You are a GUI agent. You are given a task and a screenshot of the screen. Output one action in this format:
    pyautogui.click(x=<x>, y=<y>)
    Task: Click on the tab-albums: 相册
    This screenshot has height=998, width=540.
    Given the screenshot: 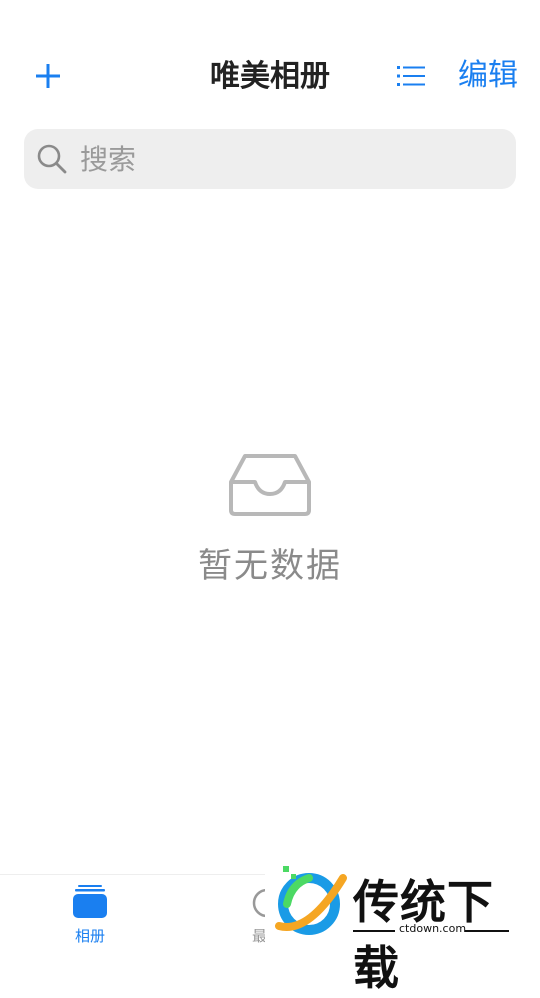 What is the action you would take?
    pyautogui.click(x=90, y=914)
    